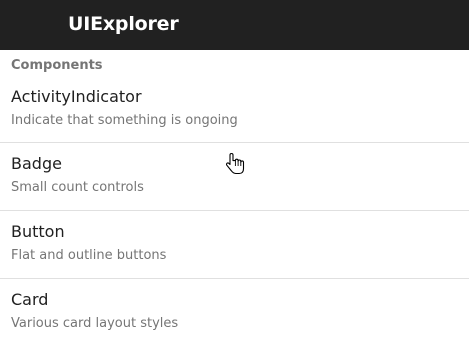  I want to click on list-item-title: Badge, so click(36, 163).